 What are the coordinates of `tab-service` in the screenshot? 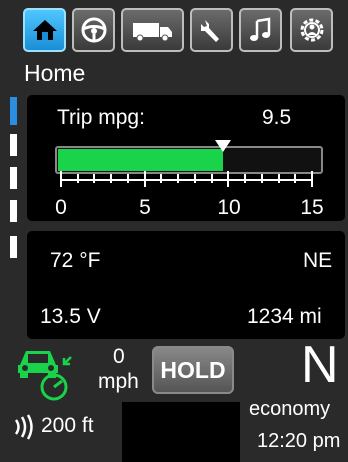 It's located at (211, 30).